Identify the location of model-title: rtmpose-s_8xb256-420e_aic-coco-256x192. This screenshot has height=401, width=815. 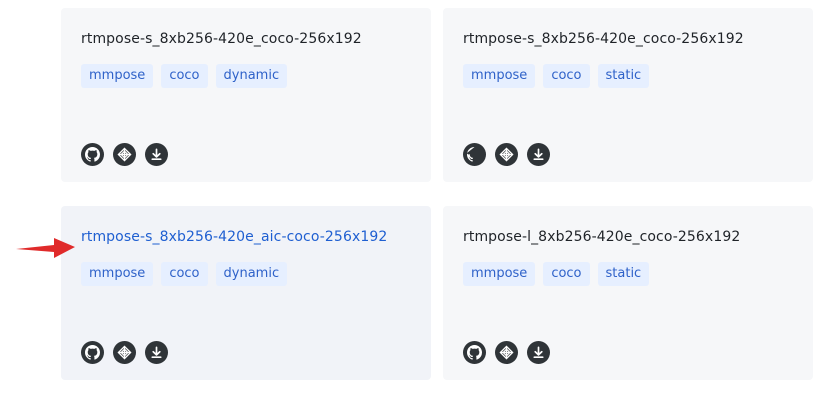
(234, 237).